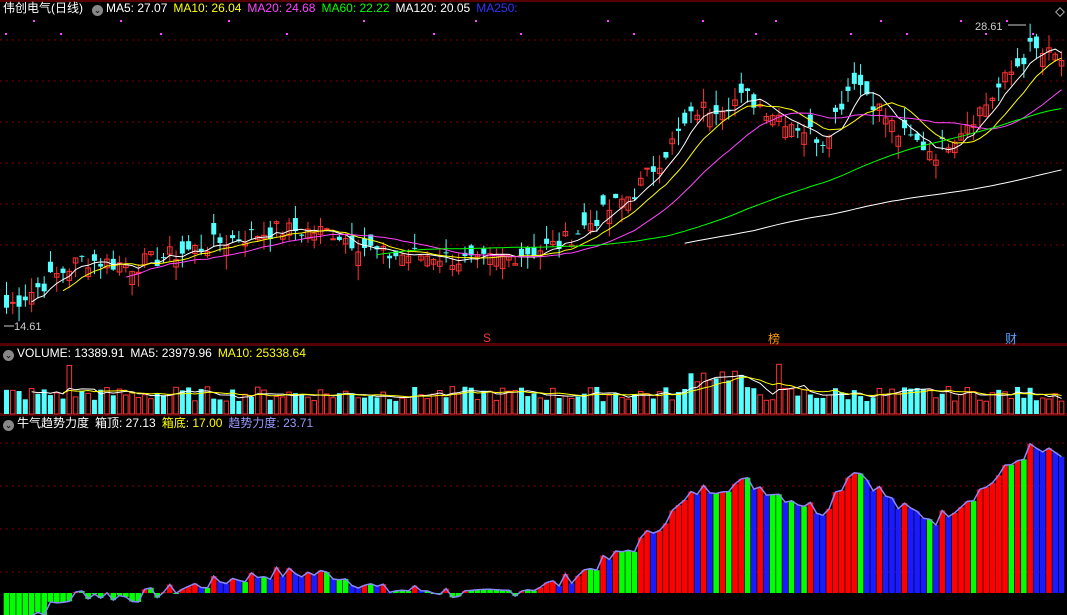 The image size is (1067, 615). What do you see at coordinates (261, 353) in the screenshot?
I see `volume-legend-item-2: MA10: 25338.64` at bounding box center [261, 353].